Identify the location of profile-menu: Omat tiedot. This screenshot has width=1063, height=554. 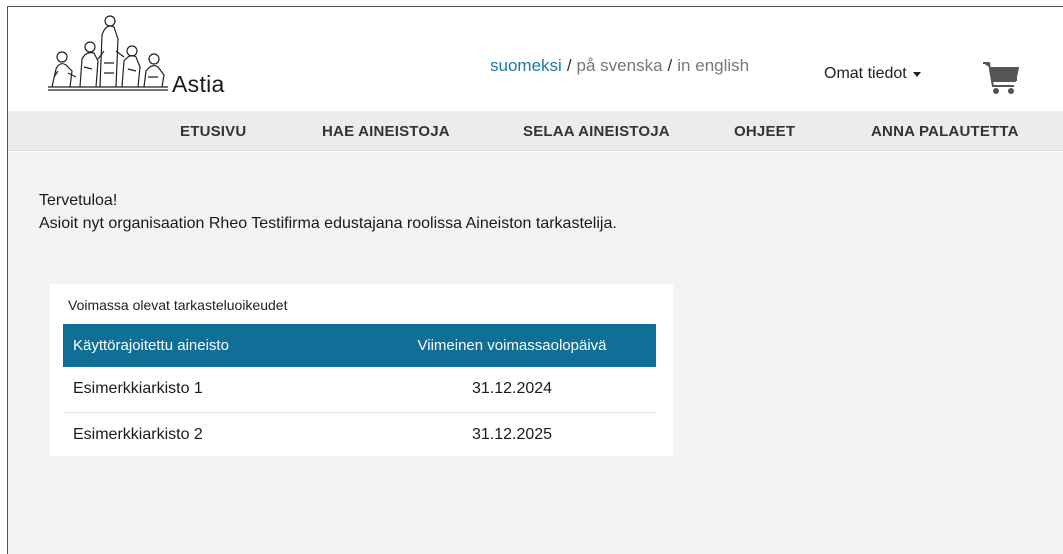
(872, 74).